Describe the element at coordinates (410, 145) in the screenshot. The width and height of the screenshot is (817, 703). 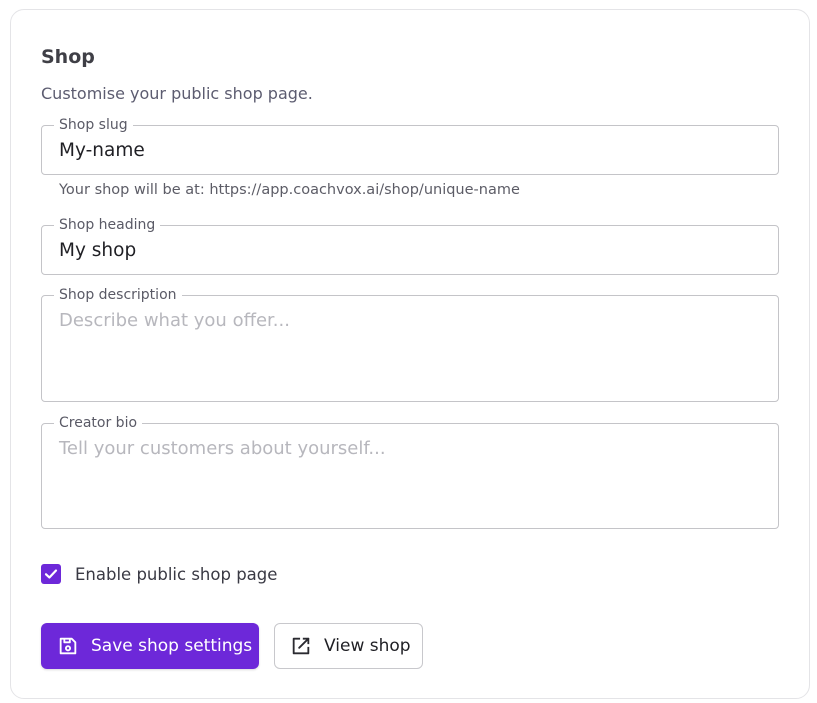
I see `shop-slug-field: Shop slug My-name` at that location.